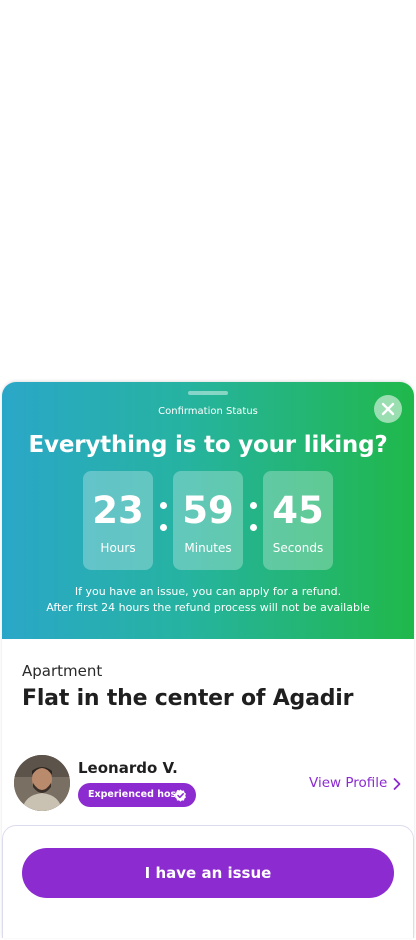  I want to click on close-button, so click(388, 409).